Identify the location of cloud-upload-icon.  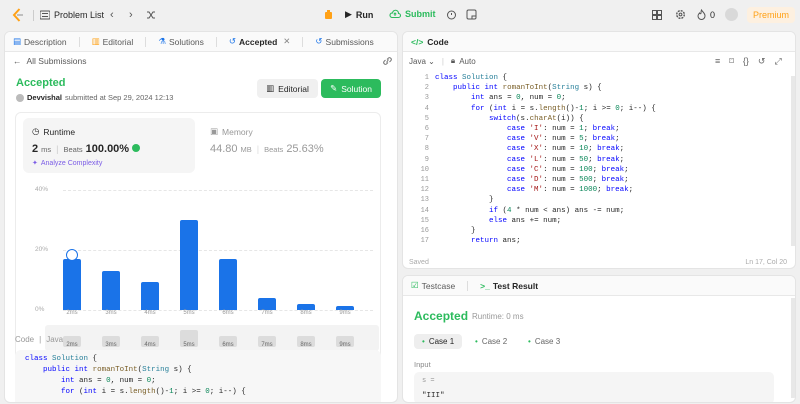
(395, 14).